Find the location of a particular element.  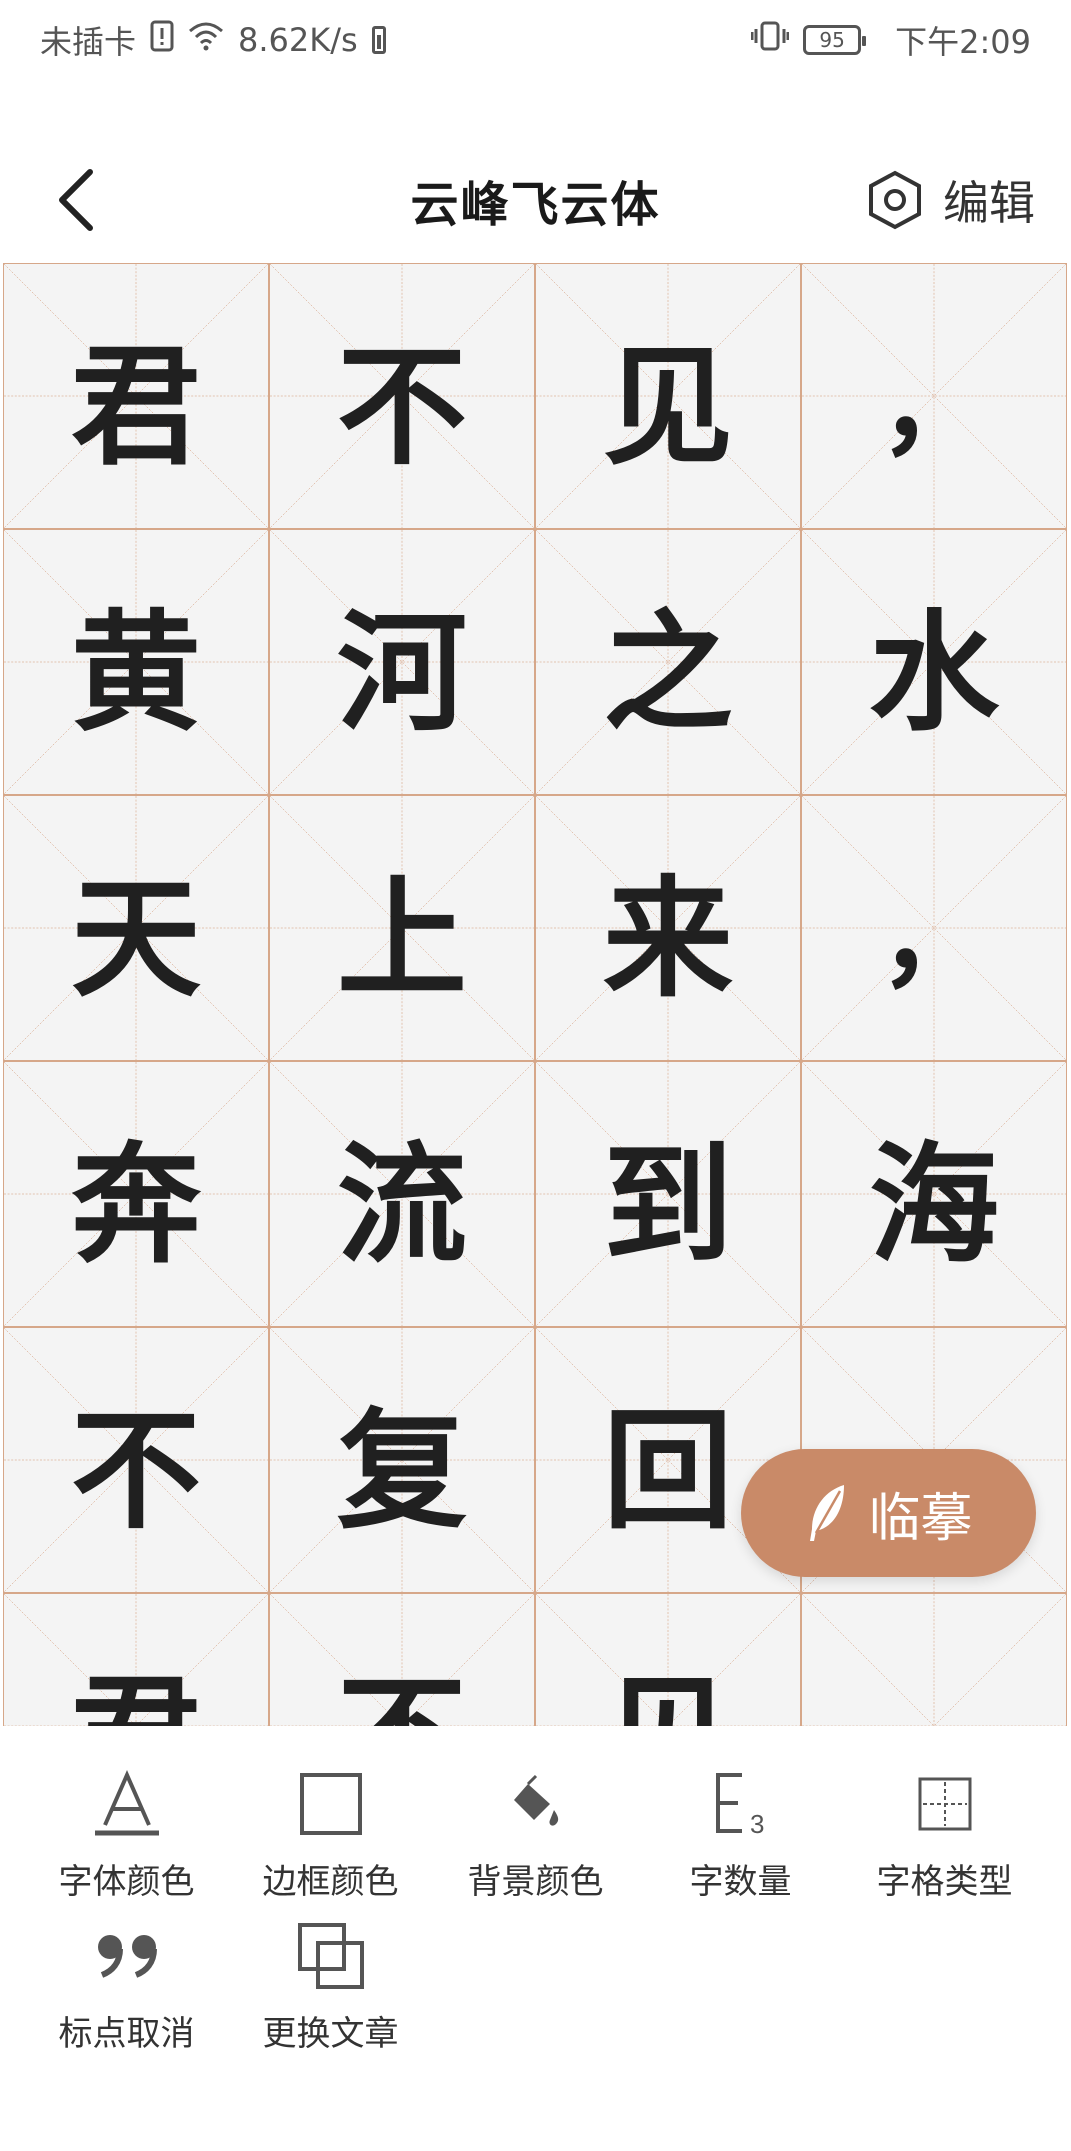

character-count-button: 3 字数量 is located at coordinates (740, 1839).